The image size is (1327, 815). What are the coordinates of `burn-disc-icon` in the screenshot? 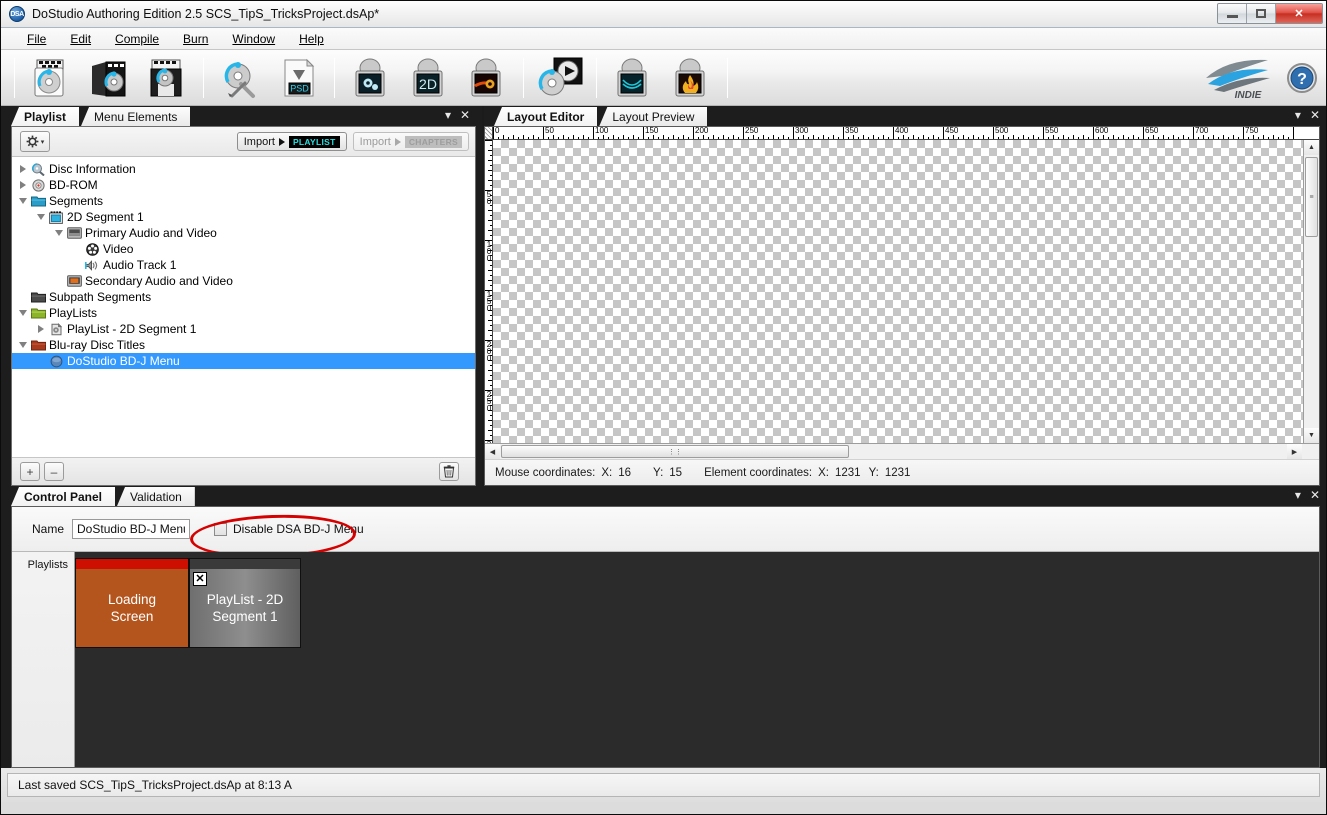 It's located at (691, 78).